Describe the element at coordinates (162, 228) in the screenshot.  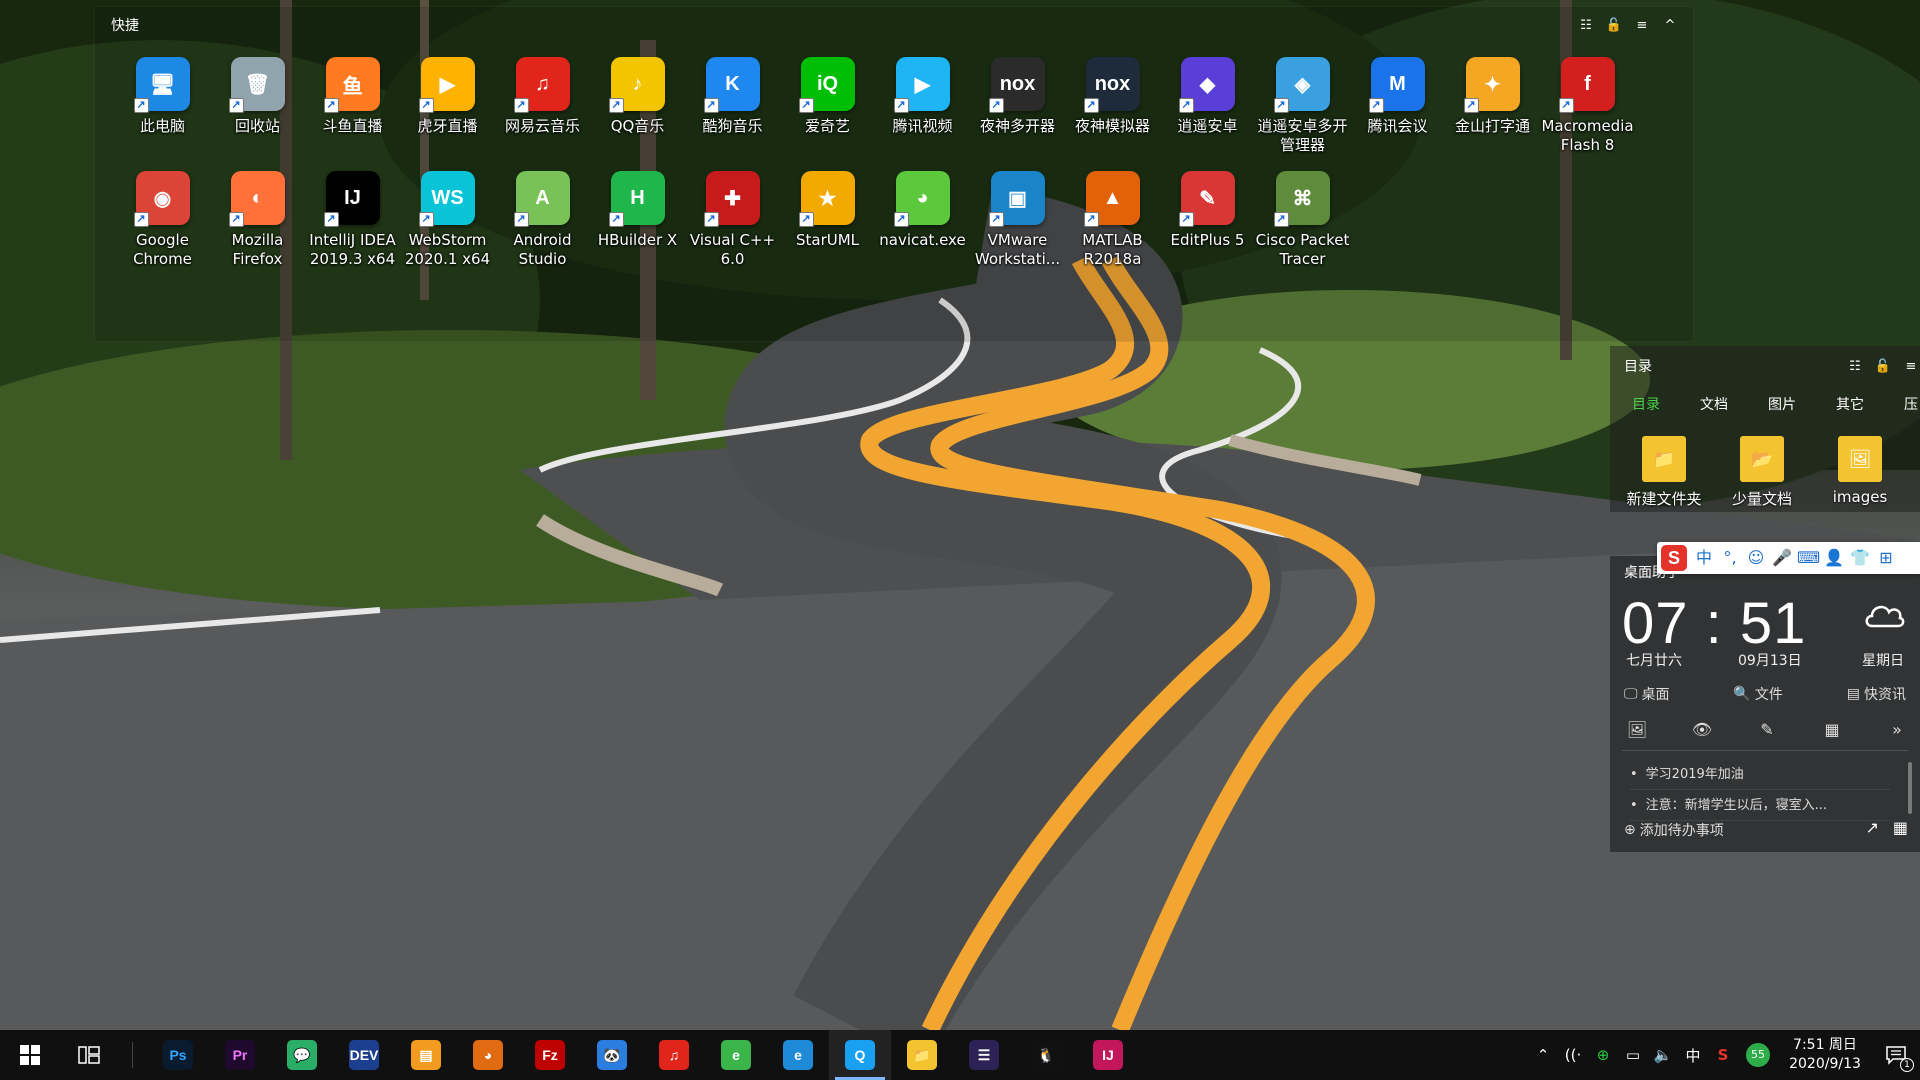
I see `desktop-shortcut: ◉ ↗ Google Chrome` at that location.